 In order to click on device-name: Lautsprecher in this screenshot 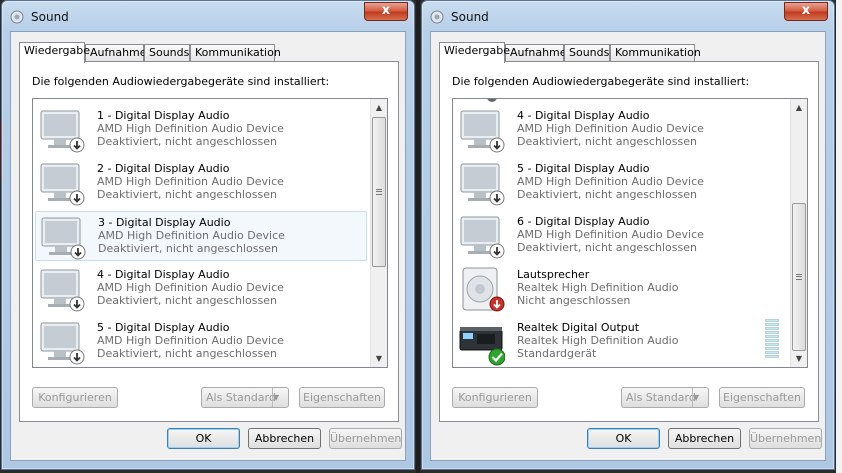, I will do `click(553, 274)`.